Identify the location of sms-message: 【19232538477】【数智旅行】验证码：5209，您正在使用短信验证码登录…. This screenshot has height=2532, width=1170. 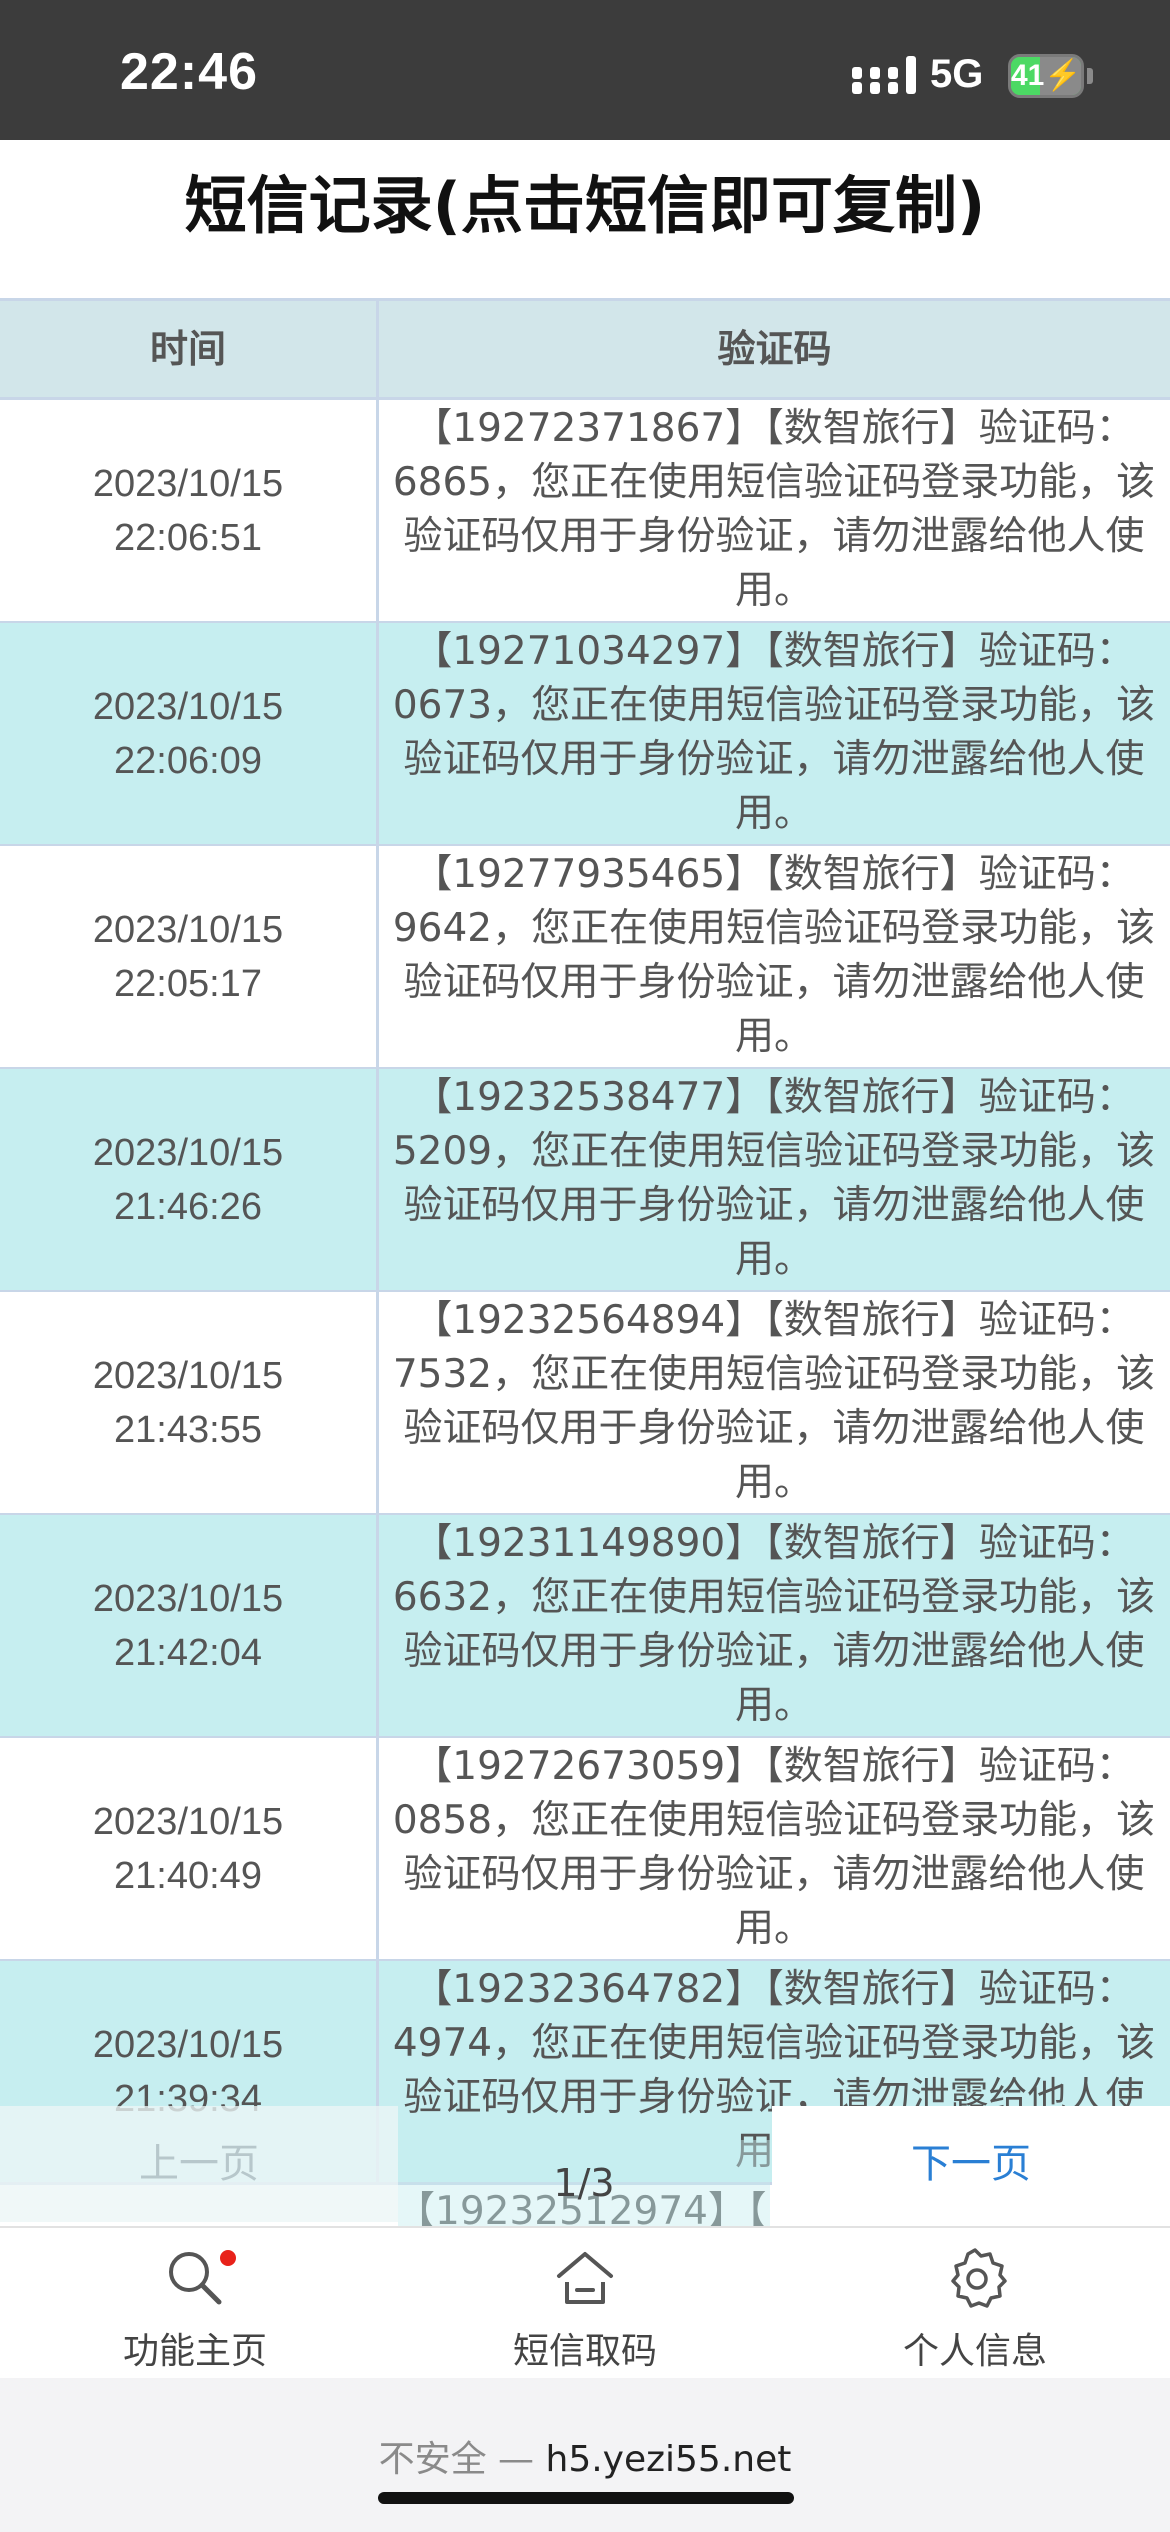
(774, 1180).